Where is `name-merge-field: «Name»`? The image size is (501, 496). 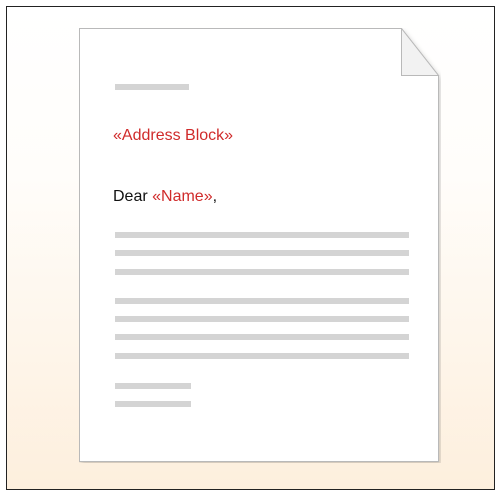 name-merge-field: «Name» is located at coordinates (182, 196).